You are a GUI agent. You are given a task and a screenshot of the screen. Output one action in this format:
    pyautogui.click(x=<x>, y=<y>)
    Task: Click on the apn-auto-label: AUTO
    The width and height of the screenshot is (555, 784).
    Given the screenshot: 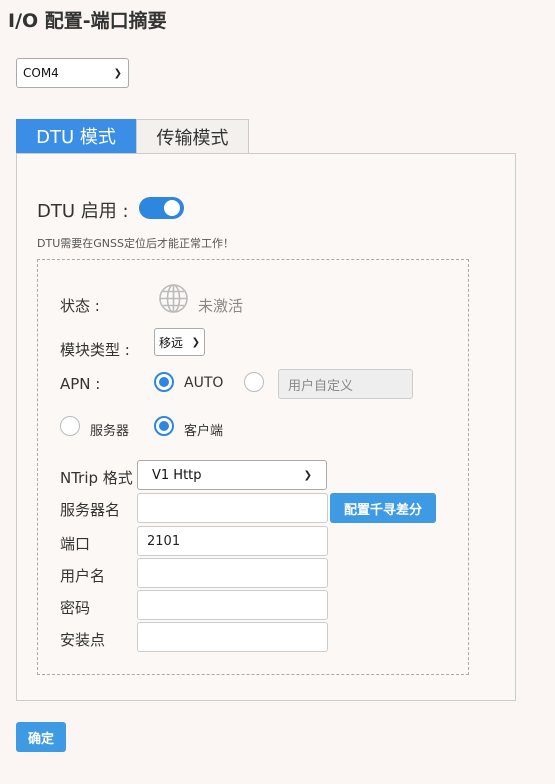 What is the action you would take?
    pyautogui.click(x=204, y=383)
    